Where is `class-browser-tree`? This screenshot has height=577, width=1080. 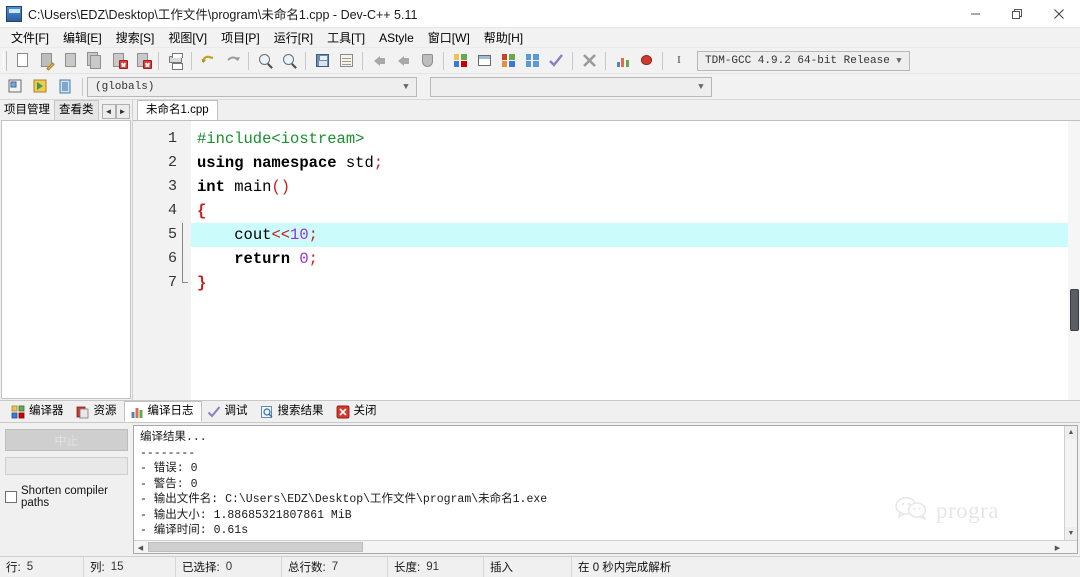 class-browser-tree is located at coordinates (66, 259).